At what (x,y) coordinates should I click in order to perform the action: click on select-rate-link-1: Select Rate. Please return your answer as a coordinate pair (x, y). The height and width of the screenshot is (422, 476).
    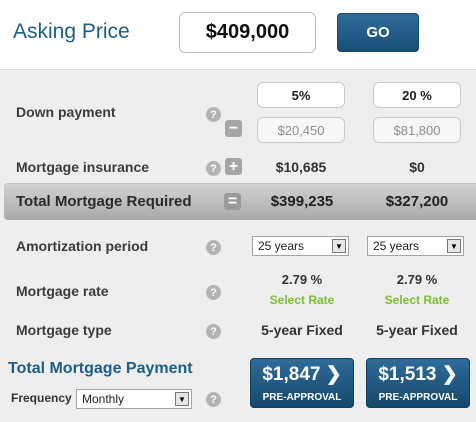
    Looking at the image, I should click on (302, 300).